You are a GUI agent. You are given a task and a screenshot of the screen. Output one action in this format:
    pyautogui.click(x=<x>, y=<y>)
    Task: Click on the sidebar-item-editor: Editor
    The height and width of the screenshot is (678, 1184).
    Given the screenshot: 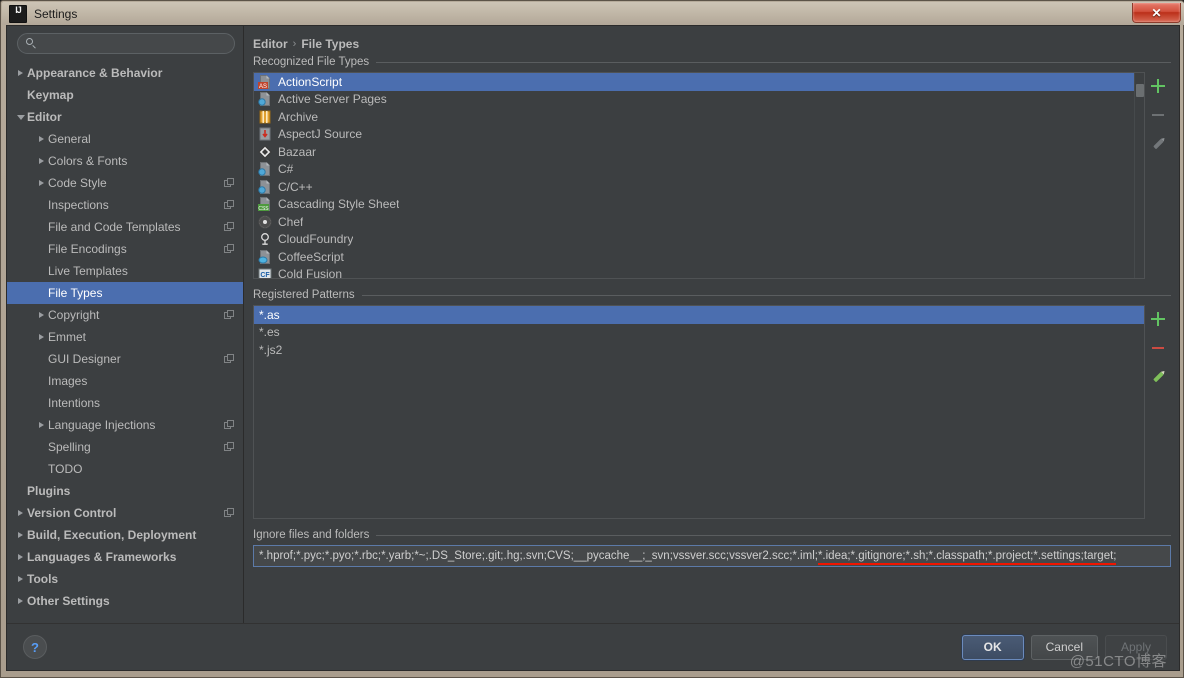 What is the action you would take?
    pyautogui.click(x=125, y=117)
    